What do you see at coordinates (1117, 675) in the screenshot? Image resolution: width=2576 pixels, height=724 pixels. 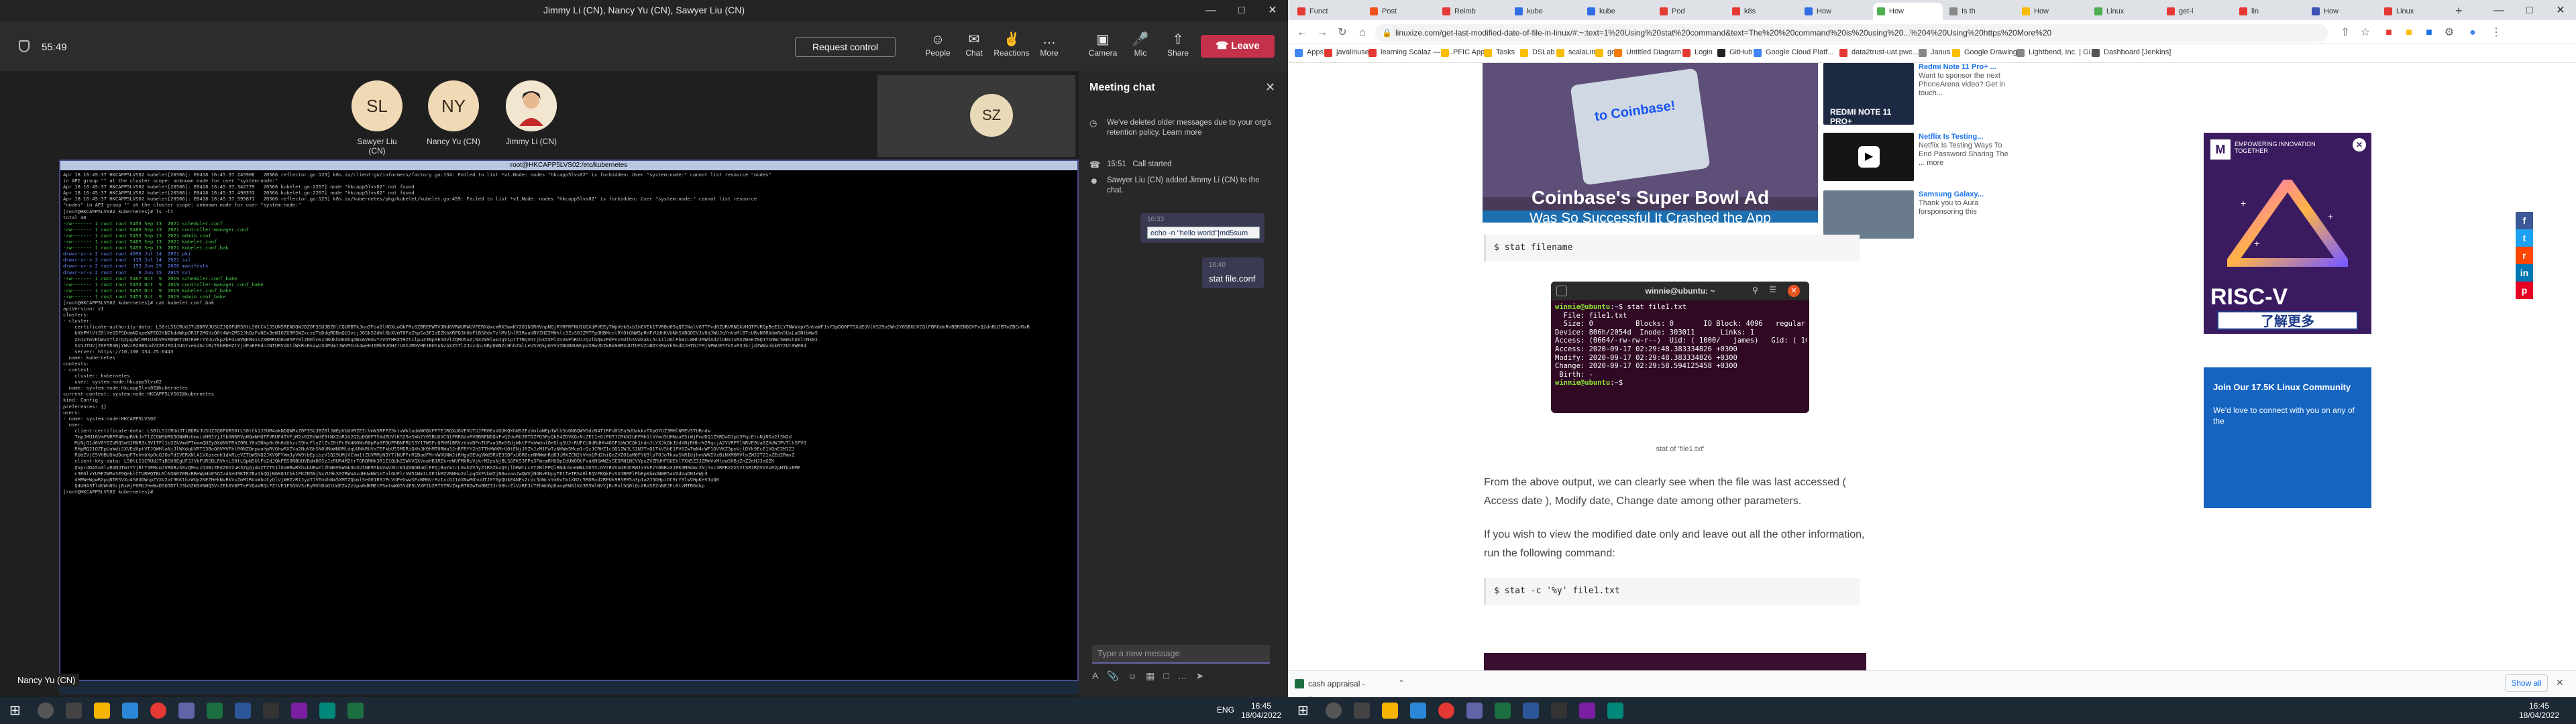 I see `attach-icon: 📎` at bounding box center [1117, 675].